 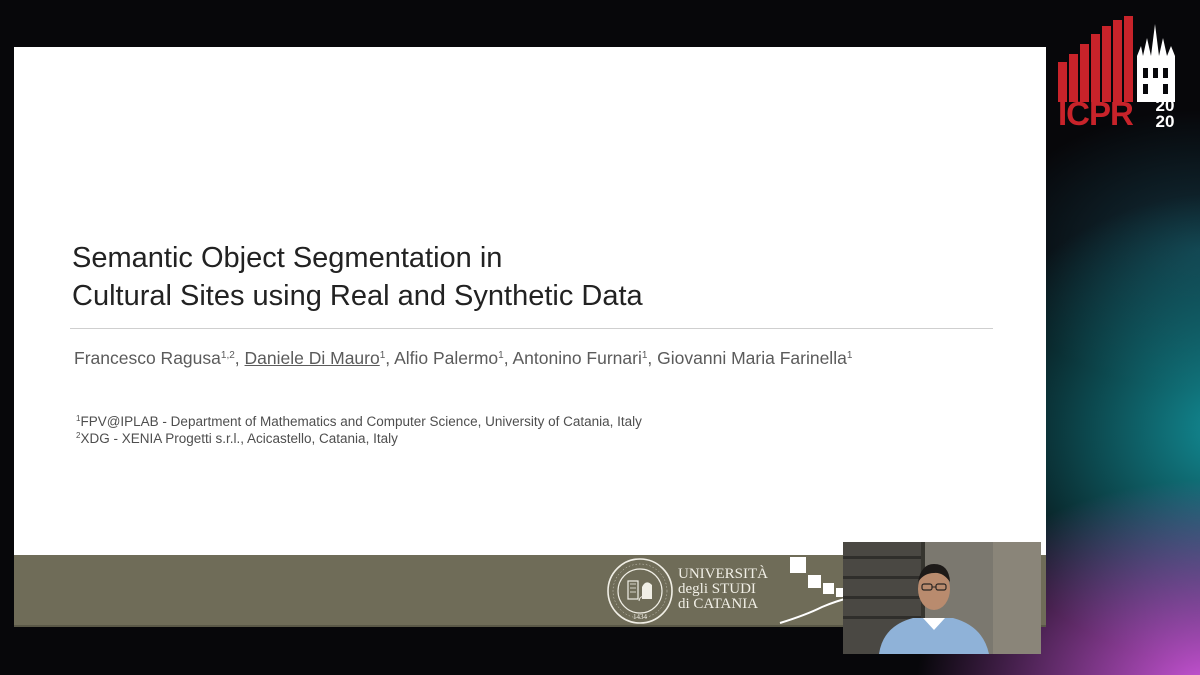 I want to click on slide-title-line-1: Semantic Object Segmentation in, so click(x=287, y=258).